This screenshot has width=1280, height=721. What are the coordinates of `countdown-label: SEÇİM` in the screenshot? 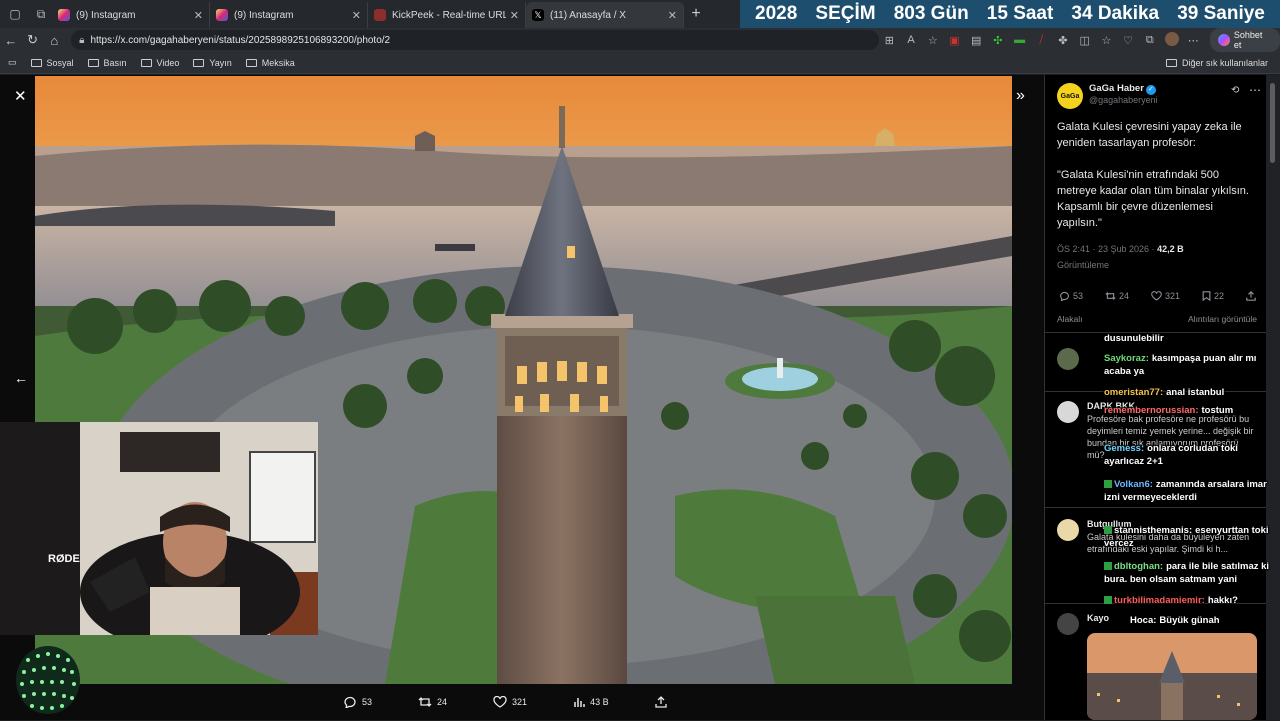 It's located at (845, 13).